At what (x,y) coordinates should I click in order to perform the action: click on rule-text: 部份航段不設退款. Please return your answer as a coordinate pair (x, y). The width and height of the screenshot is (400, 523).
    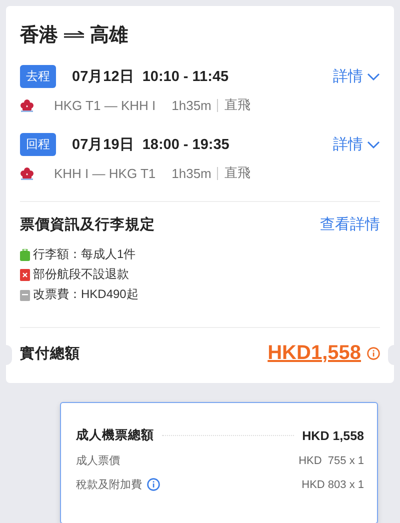
    Looking at the image, I should click on (81, 274).